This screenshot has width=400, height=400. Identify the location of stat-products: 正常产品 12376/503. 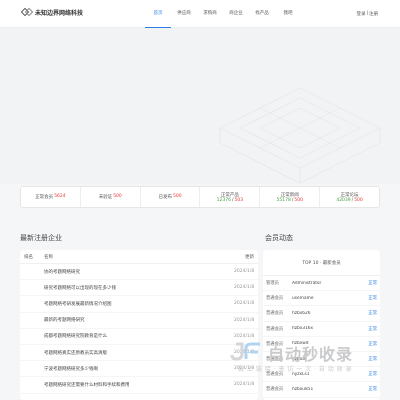
(230, 197).